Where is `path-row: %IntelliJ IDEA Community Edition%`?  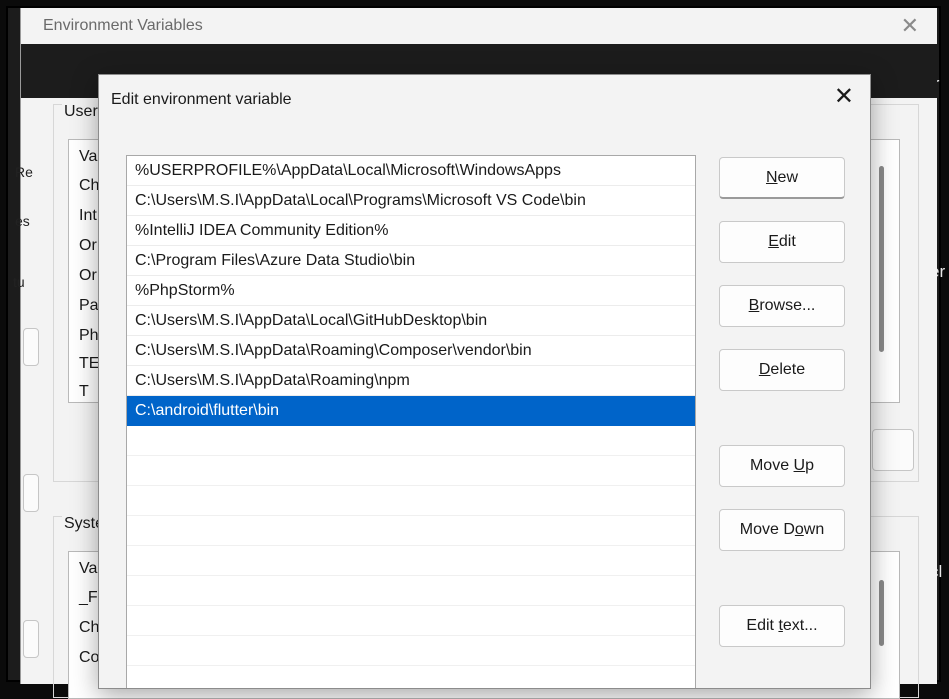 path-row: %IntelliJ IDEA Community Edition% is located at coordinates (411, 231).